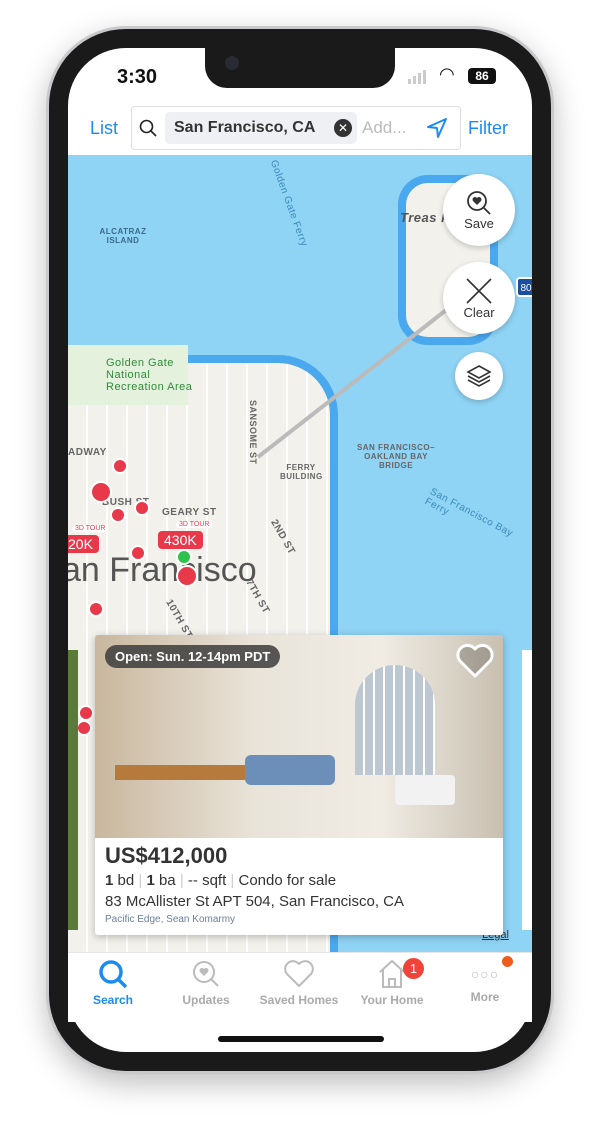  Describe the element at coordinates (170, 919) in the screenshot. I see `listing-agent: Pacific Edge, Sean Komarmy` at that location.